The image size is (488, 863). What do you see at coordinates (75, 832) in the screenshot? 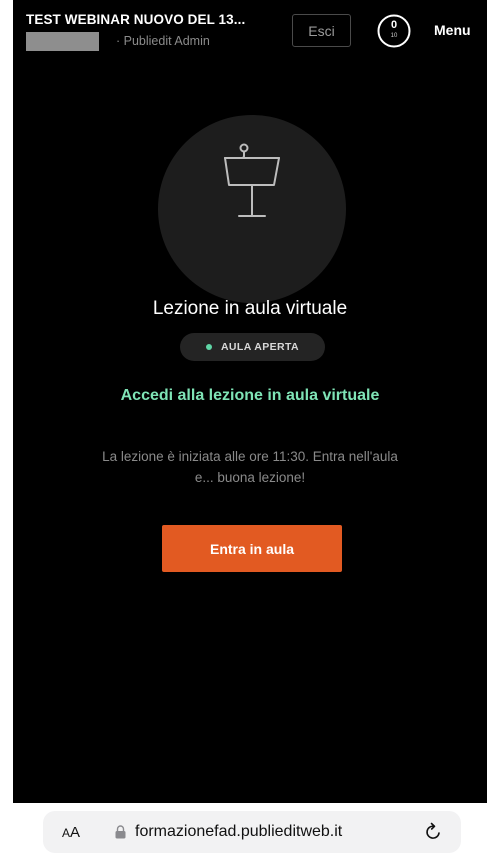
I see `text-size-large-label: A` at bounding box center [75, 832].